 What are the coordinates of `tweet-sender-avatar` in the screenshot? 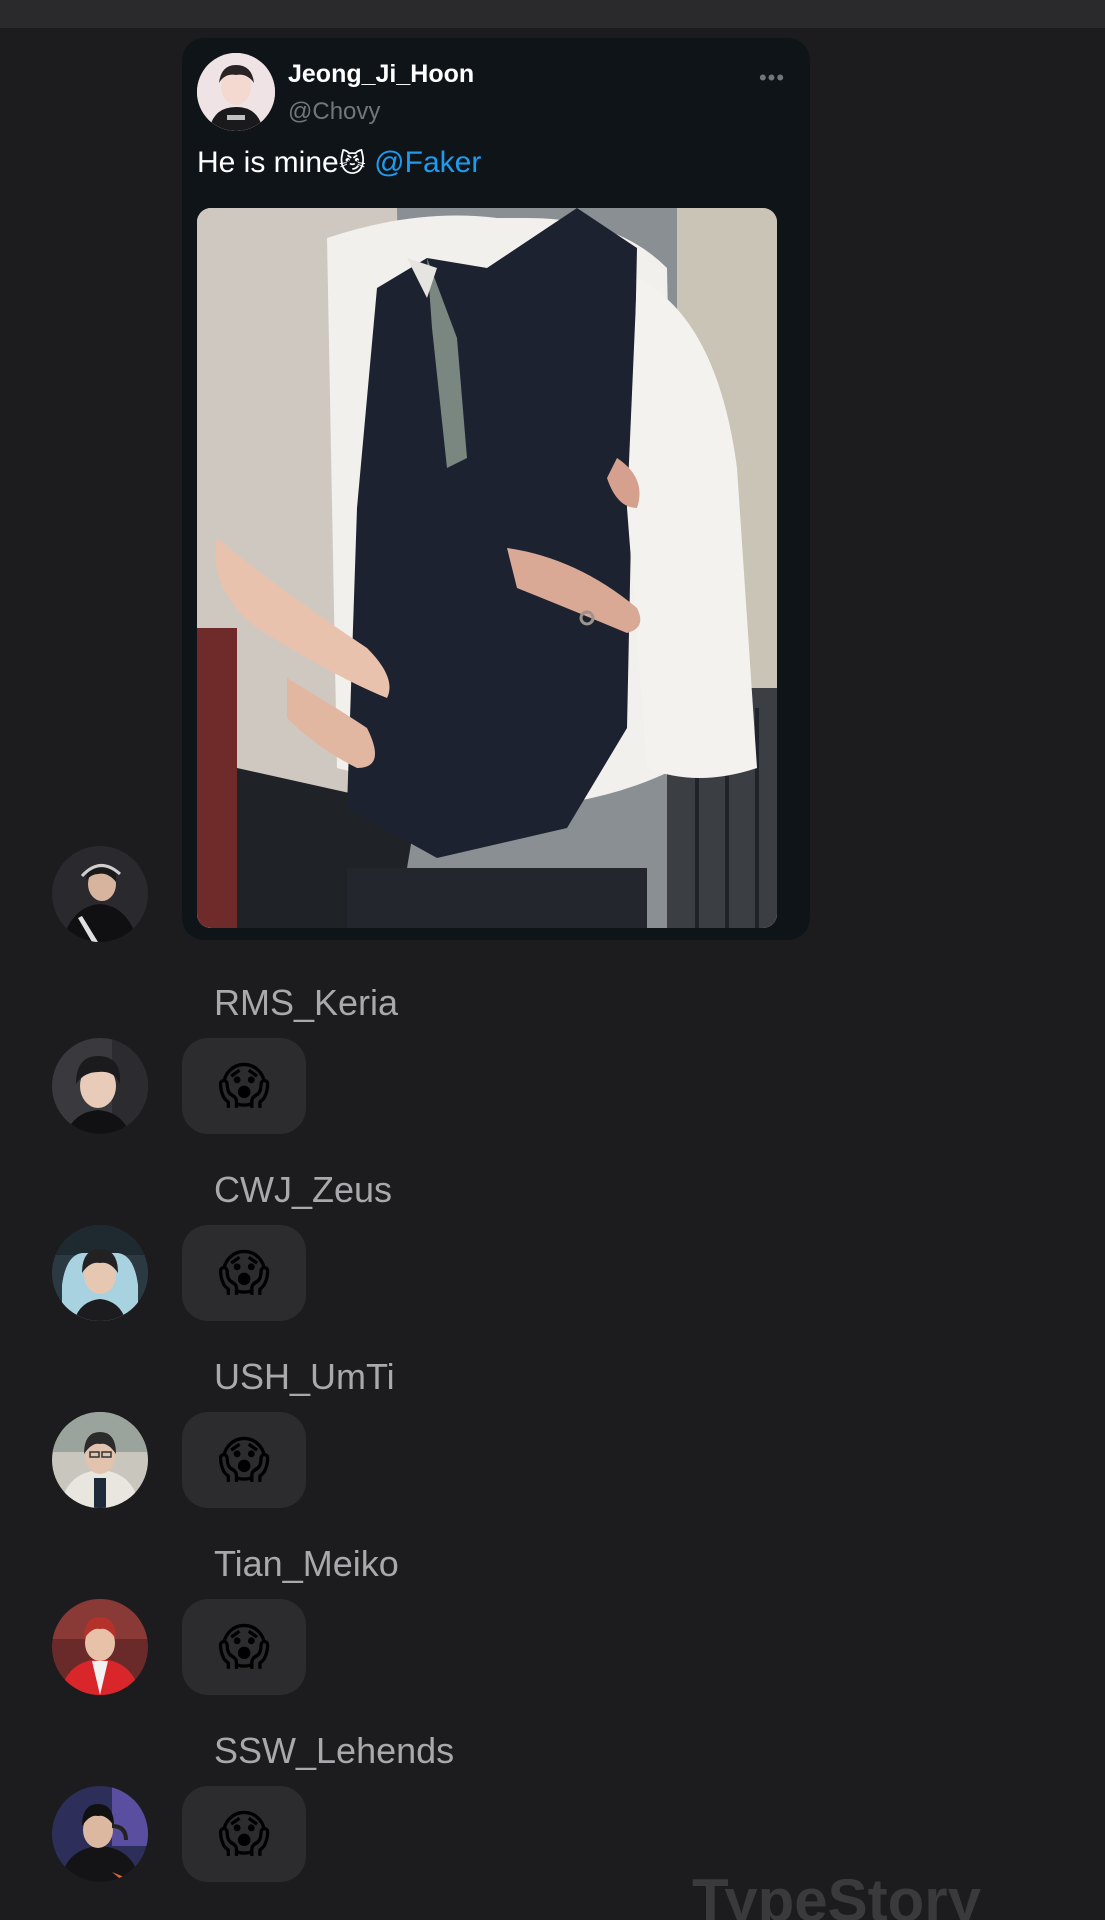 It's located at (100, 894).